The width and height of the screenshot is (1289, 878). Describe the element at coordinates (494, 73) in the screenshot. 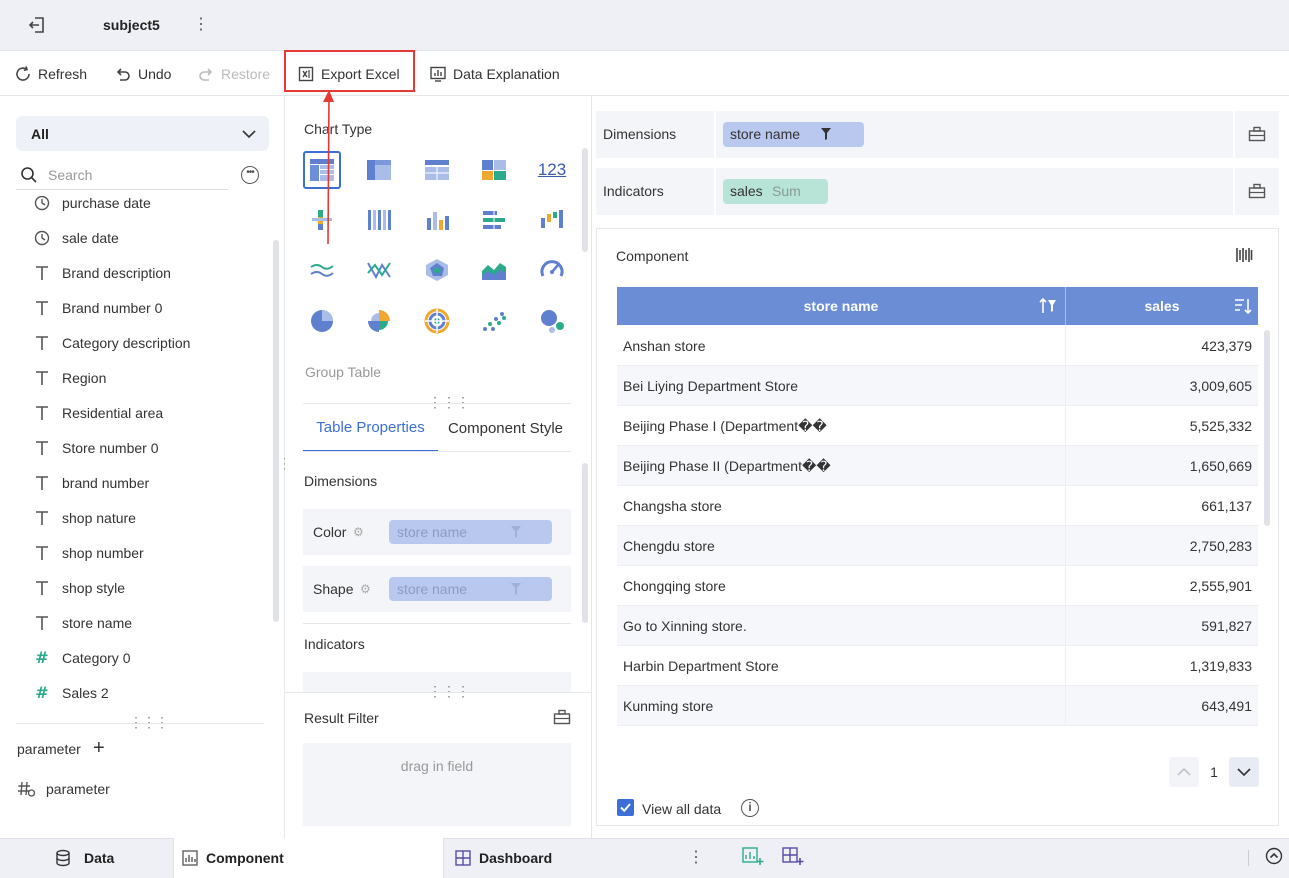

I see `data-explanation-button: Data Explanation` at that location.